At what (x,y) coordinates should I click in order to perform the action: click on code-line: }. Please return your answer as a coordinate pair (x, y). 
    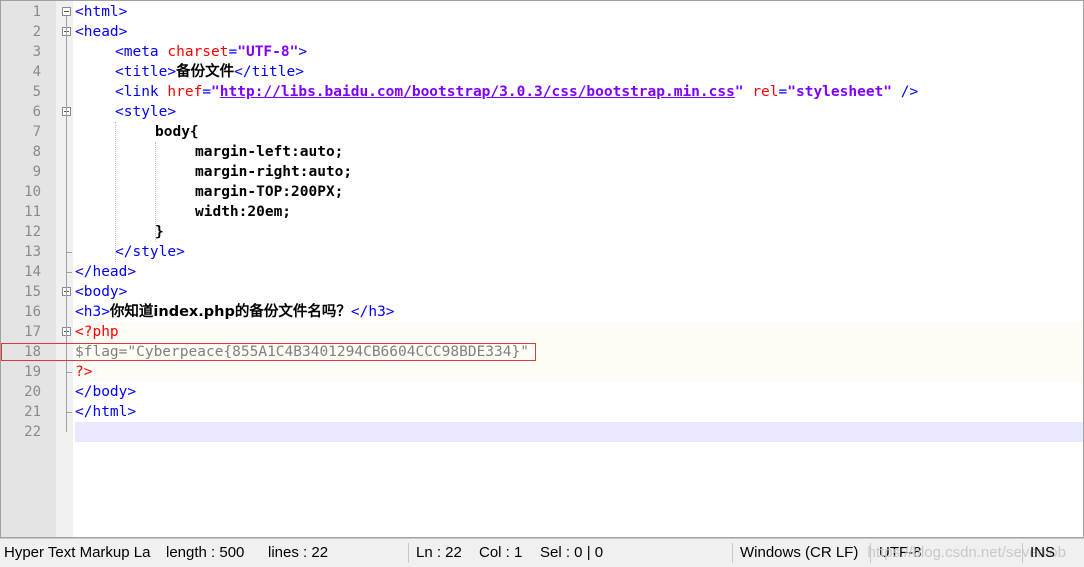
    Looking at the image, I should click on (579, 232).